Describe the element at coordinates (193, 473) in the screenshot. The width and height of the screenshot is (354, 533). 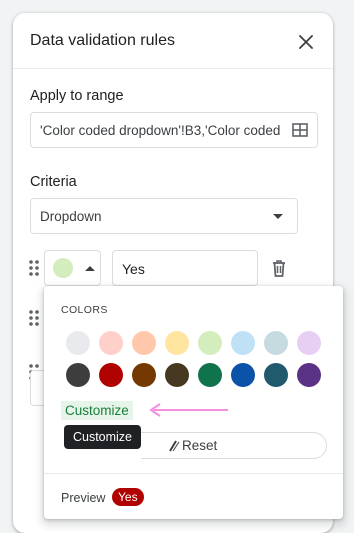
I see `popup-divider` at that location.